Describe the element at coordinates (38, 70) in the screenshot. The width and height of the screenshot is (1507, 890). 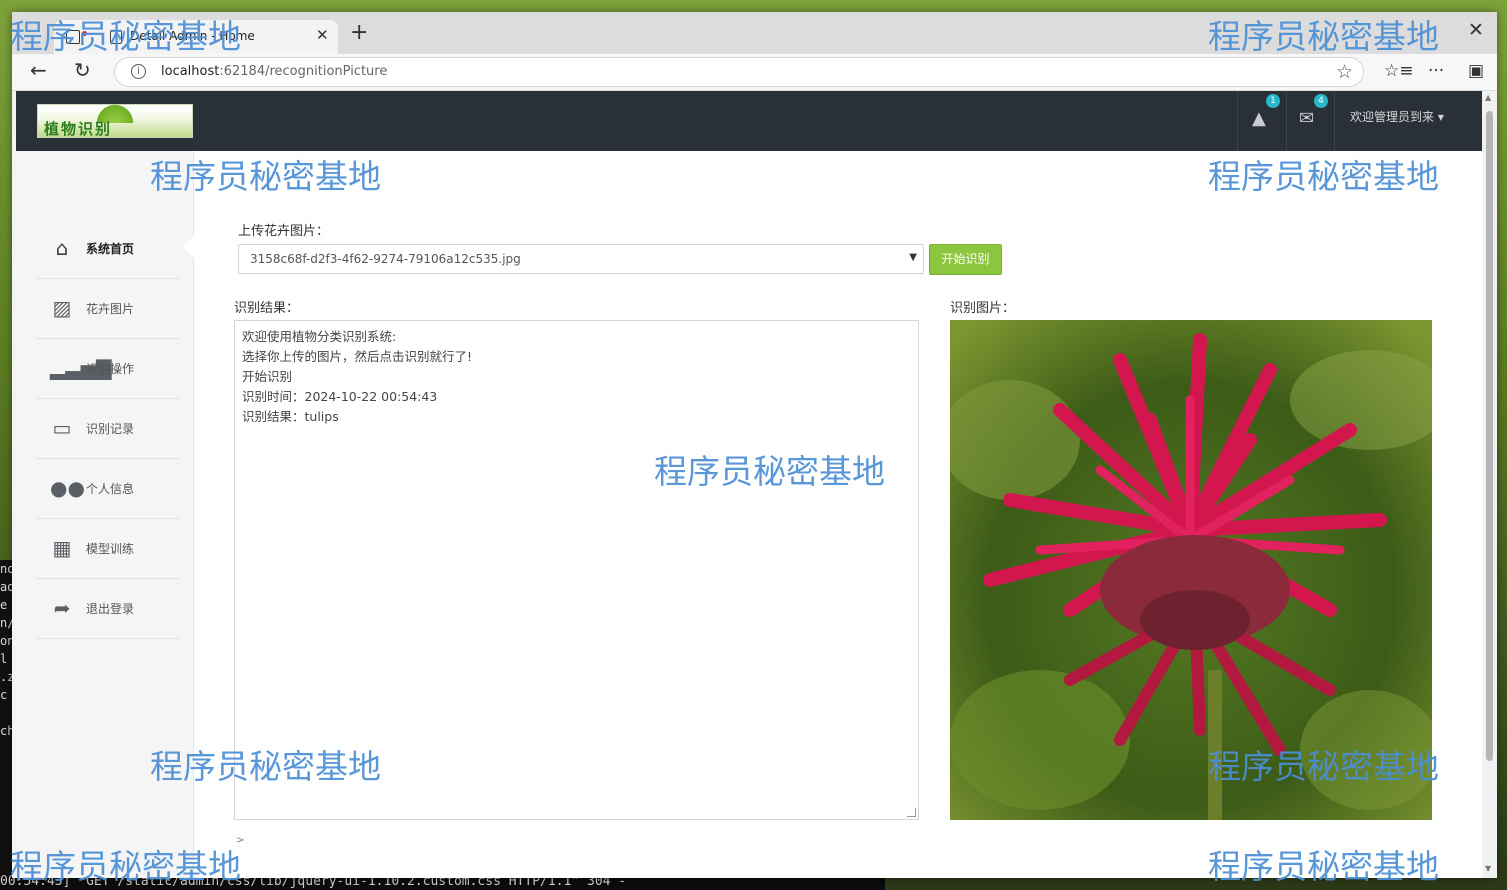
I see `back-icon: ←` at that location.